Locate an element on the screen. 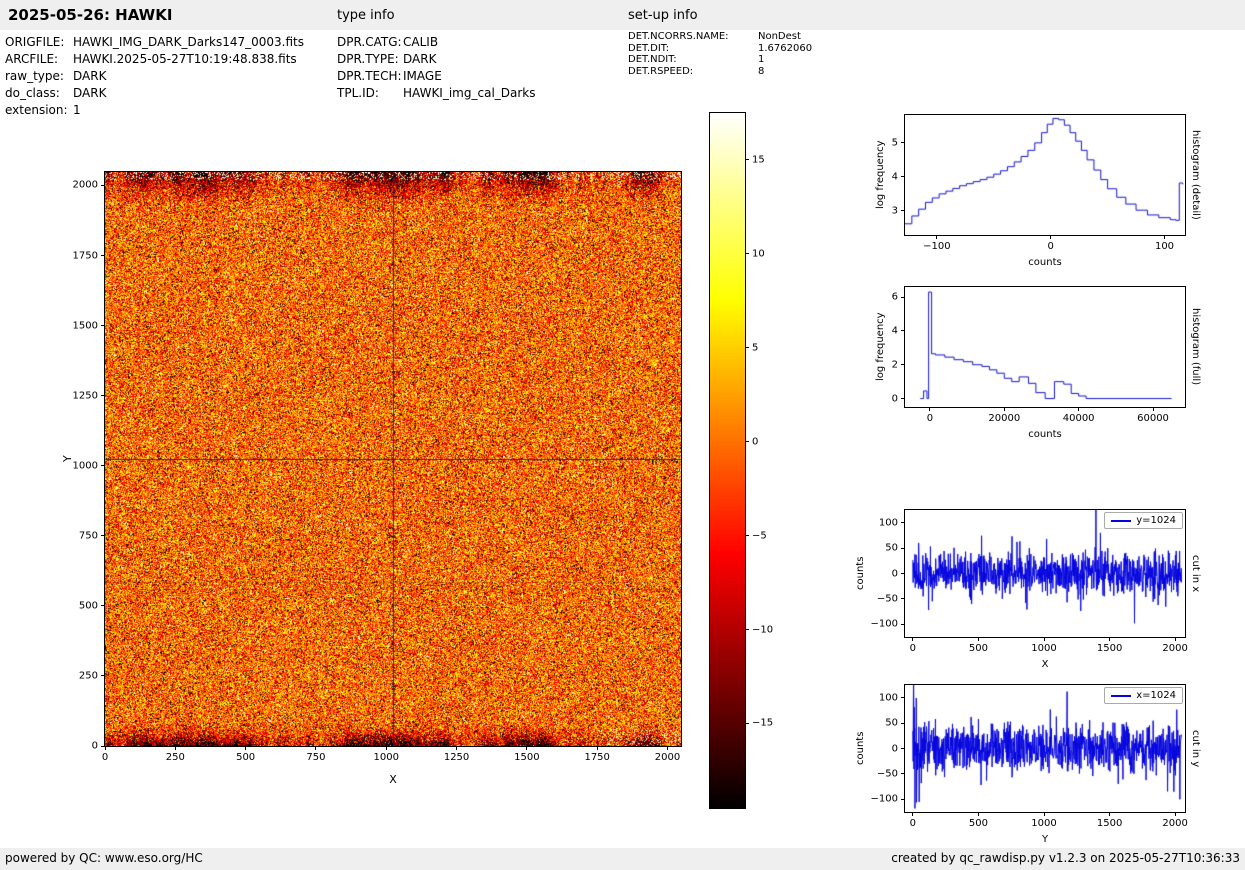 The height and width of the screenshot is (870, 1245). x-tick-label: 1750 is located at coordinates (597, 757).